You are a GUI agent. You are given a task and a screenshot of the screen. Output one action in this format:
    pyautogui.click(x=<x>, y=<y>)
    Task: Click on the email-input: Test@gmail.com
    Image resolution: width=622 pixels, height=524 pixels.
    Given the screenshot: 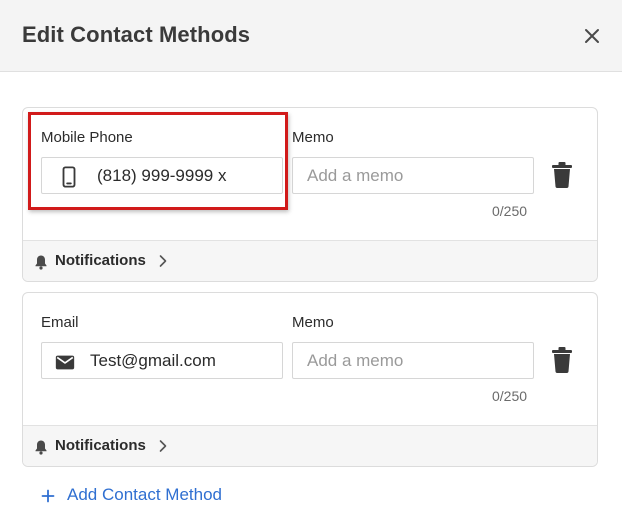 What is the action you would take?
    pyautogui.click(x=162, y=360)
    